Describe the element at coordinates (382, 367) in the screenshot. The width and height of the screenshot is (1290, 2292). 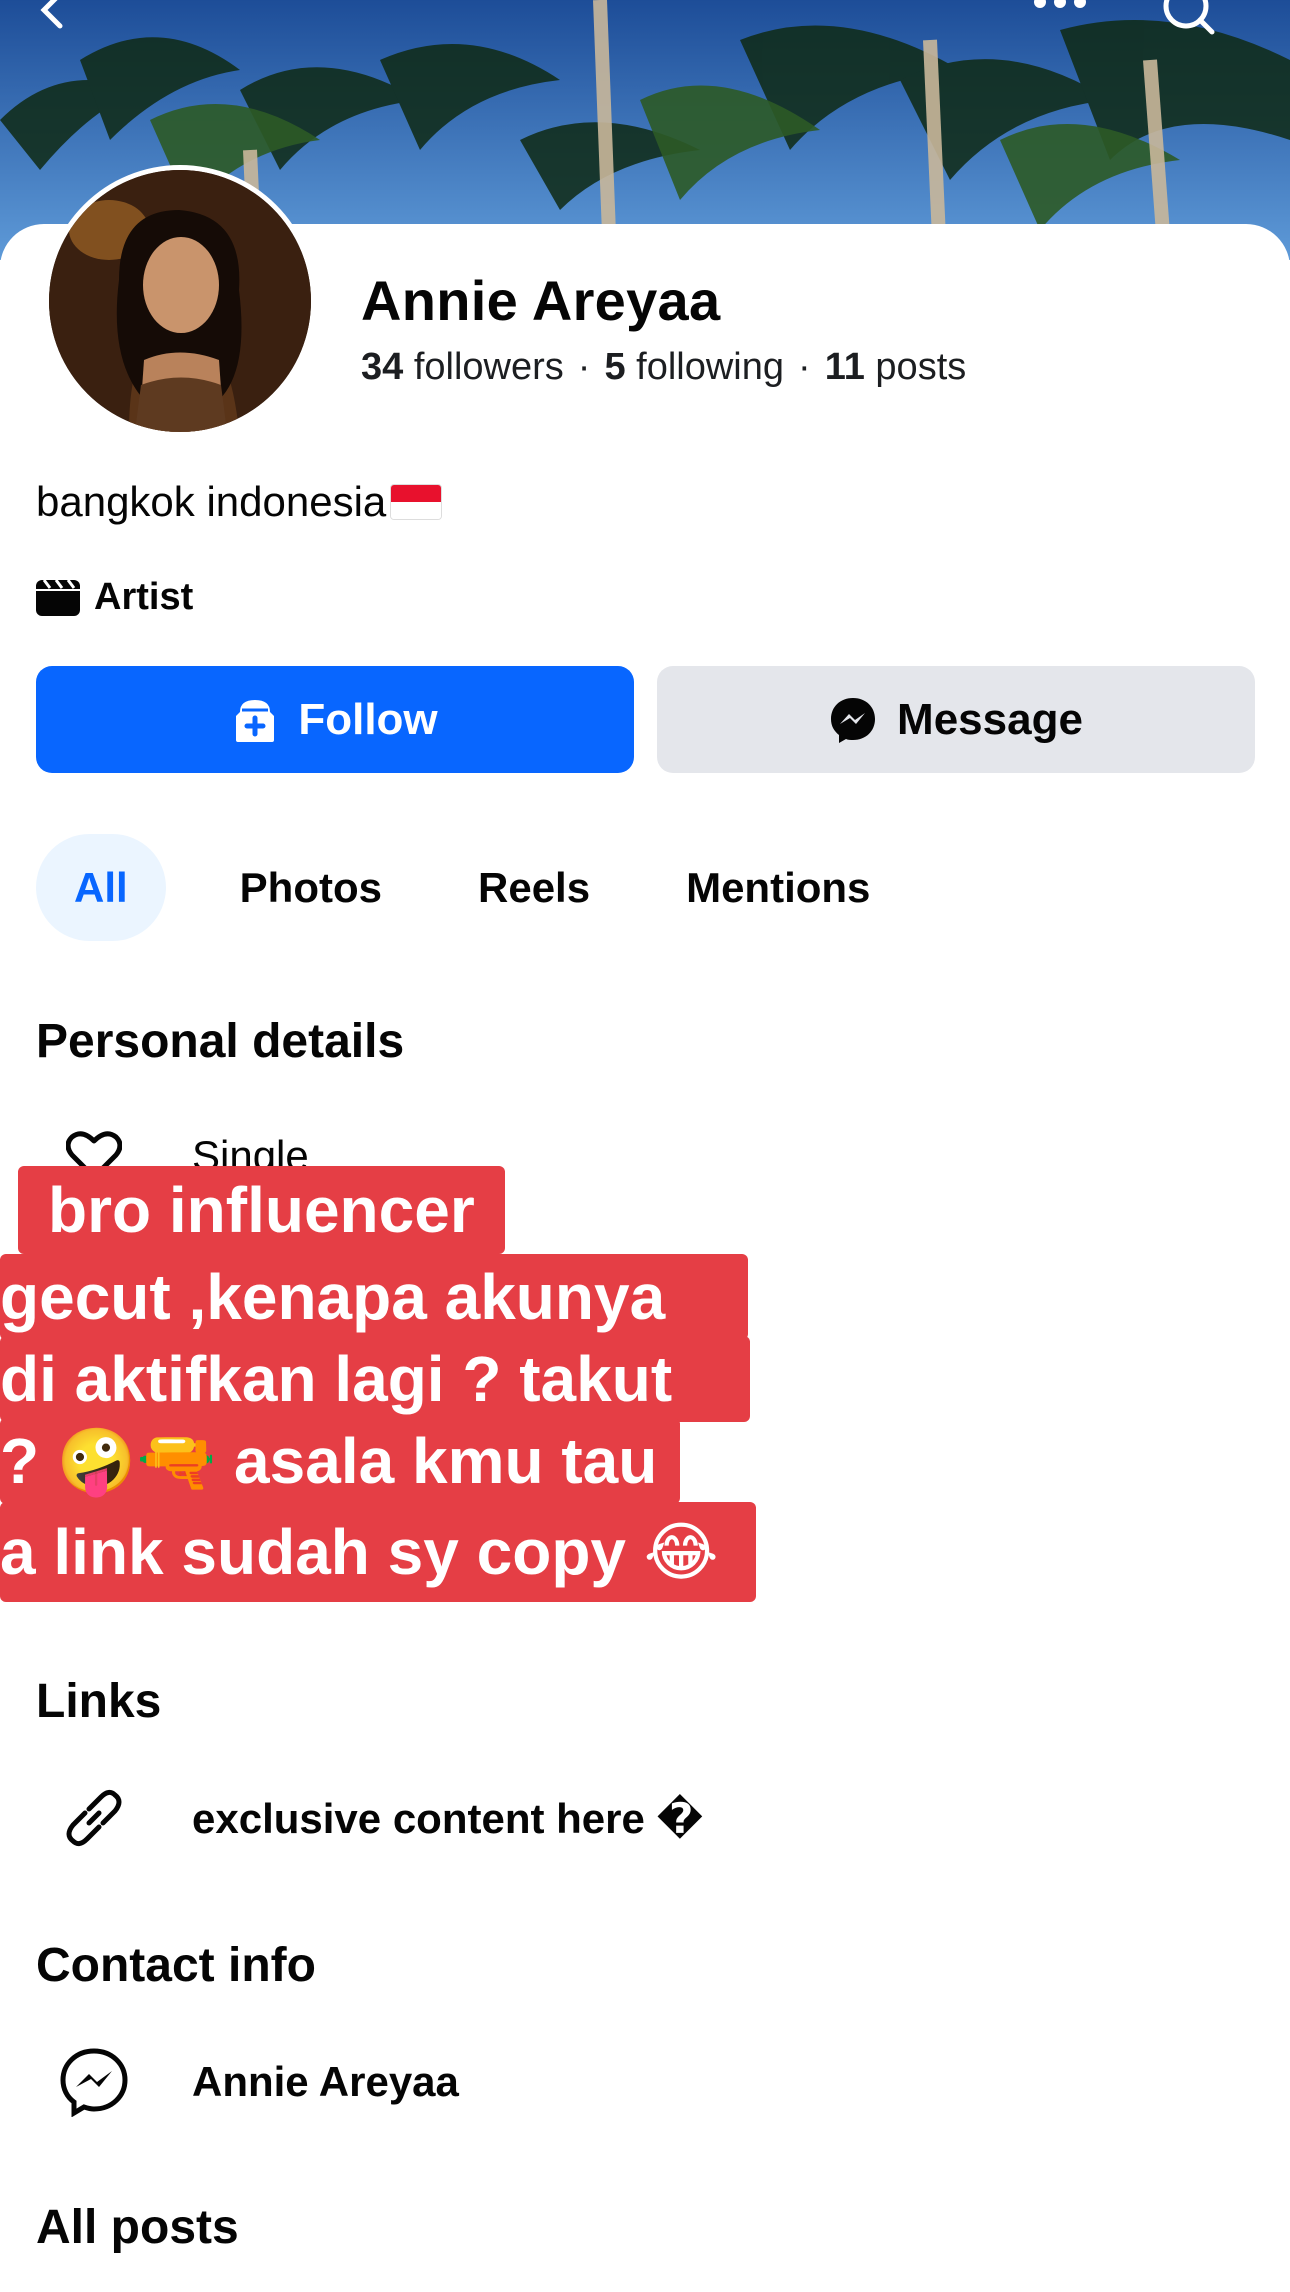
I see `followers-count: 34` at that location.